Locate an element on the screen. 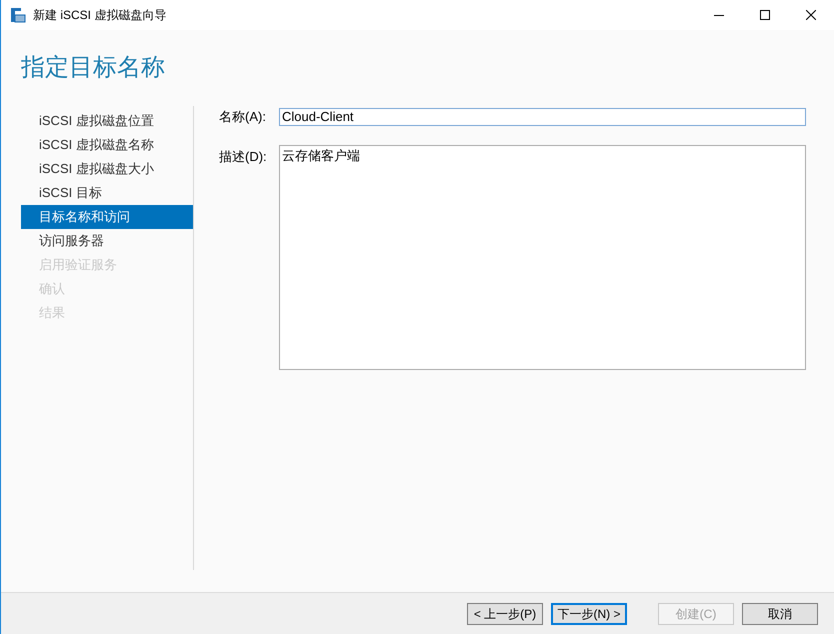  description-label: 描述(D): is located at coordinates (243, 157).